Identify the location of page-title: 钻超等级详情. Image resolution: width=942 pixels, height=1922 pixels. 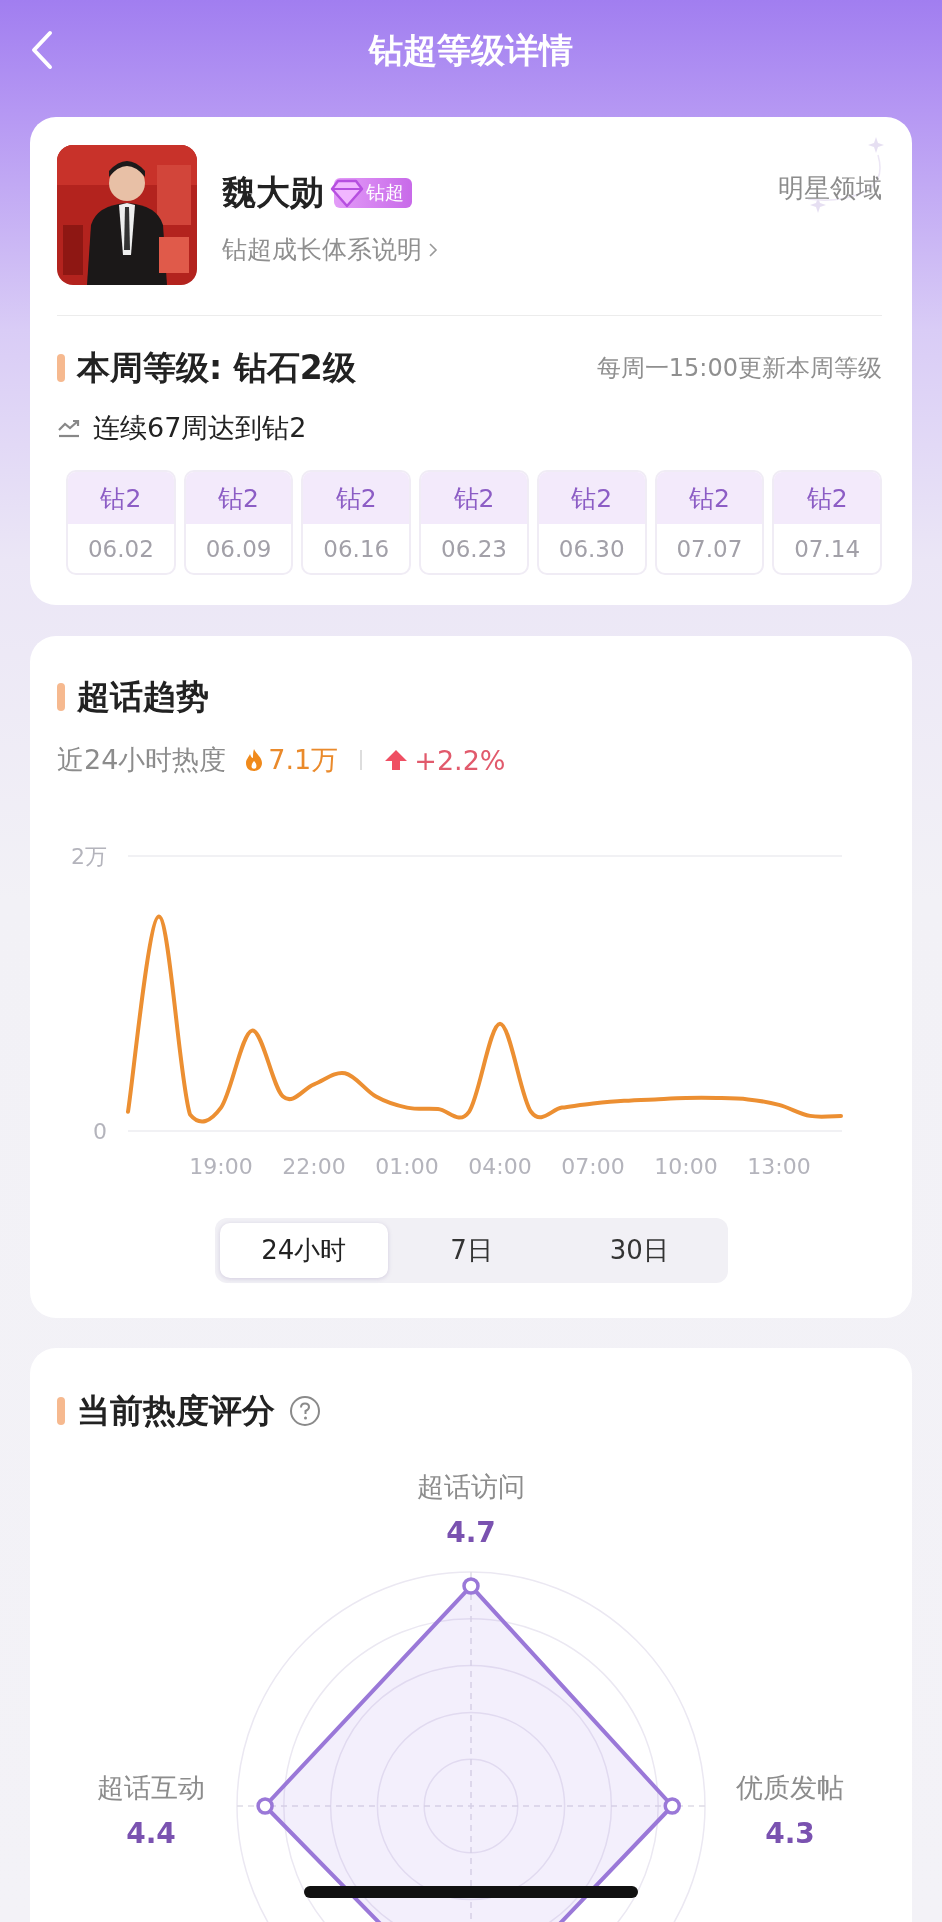
(471, 50).